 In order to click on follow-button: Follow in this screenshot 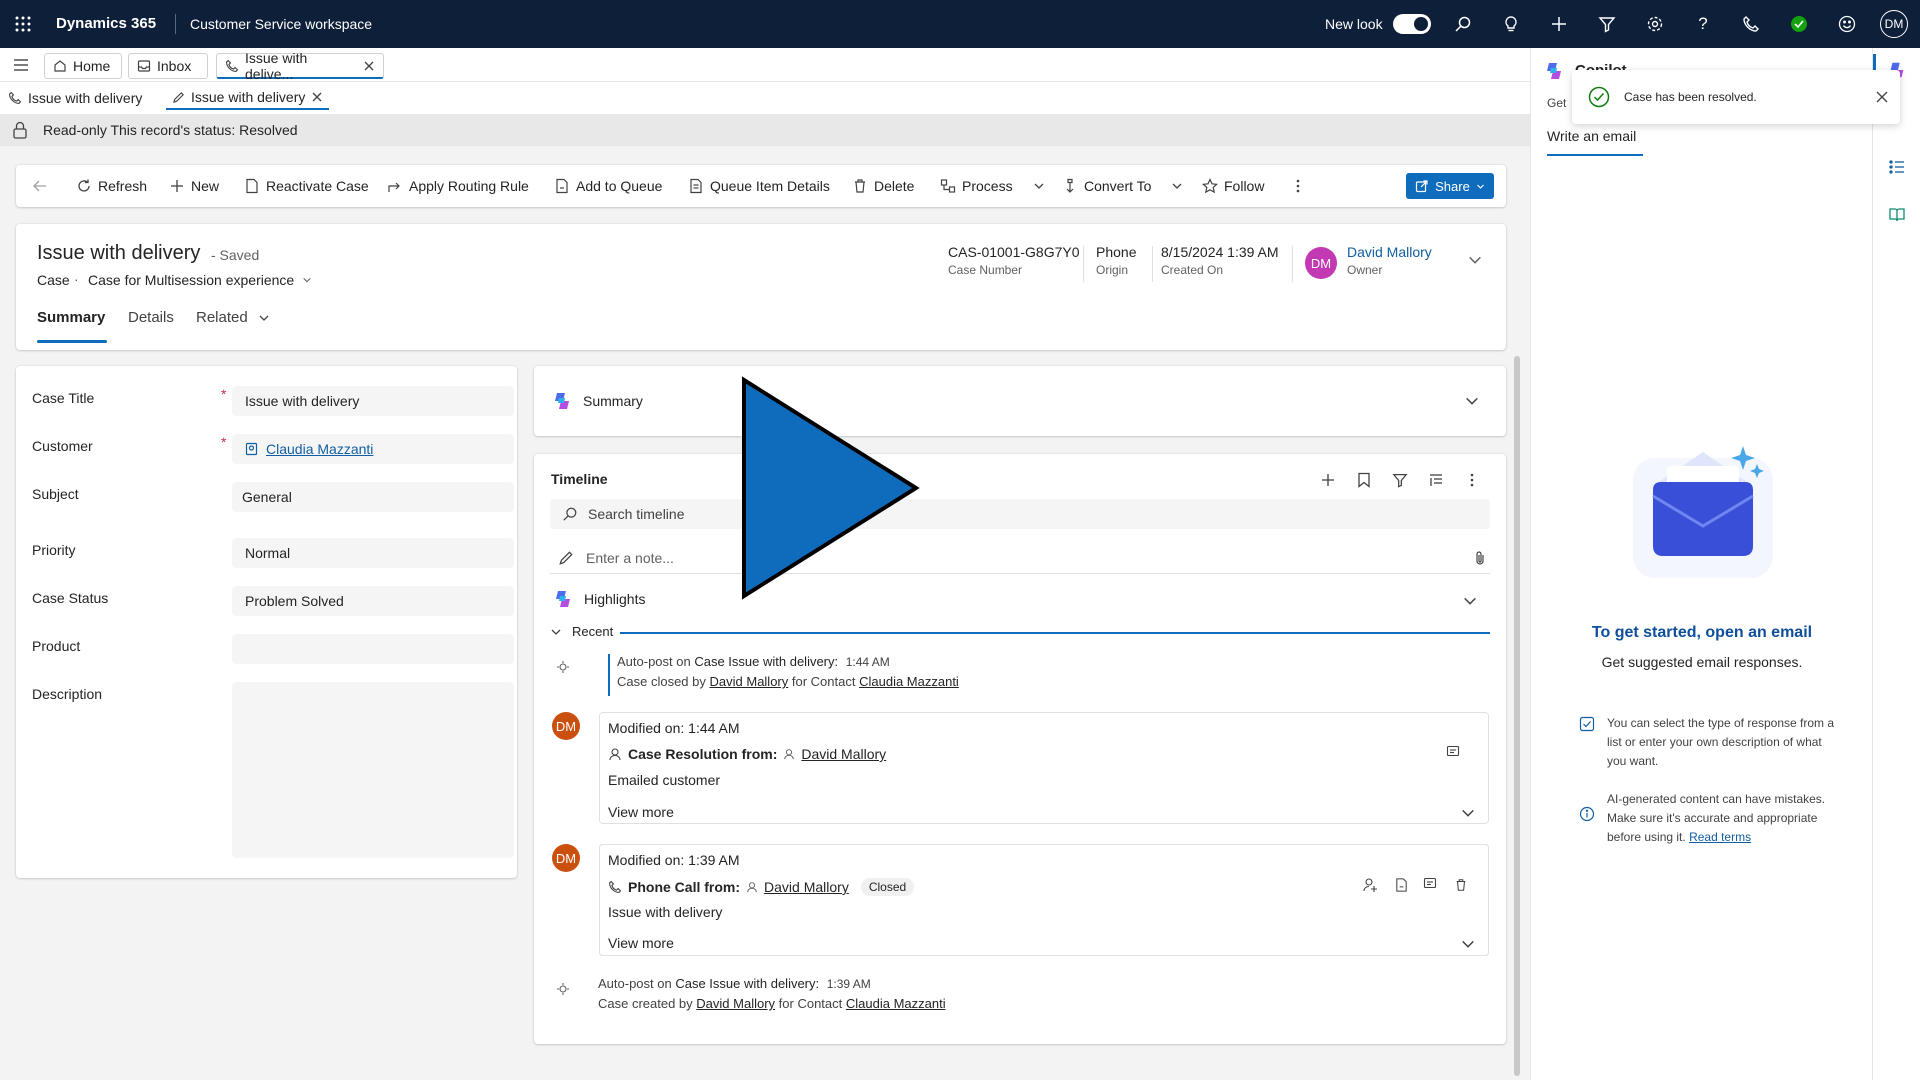, I will do `click(1233, 186)`.